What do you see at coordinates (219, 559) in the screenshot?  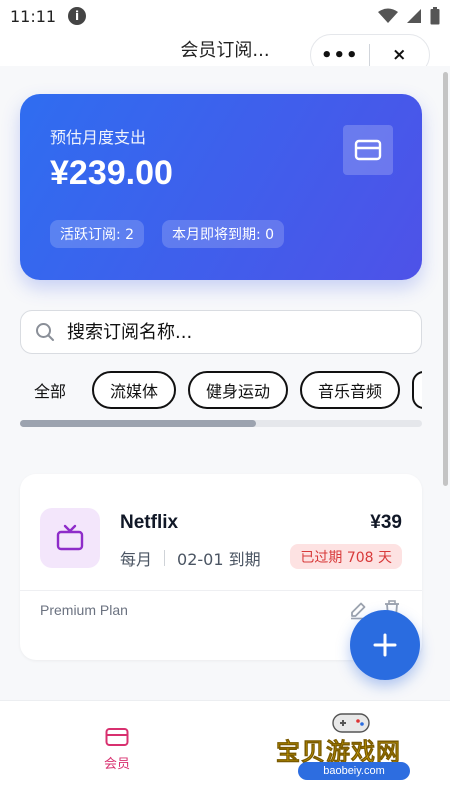 I see `due-date: 02-01 到期` at bounding box center [219, 559].